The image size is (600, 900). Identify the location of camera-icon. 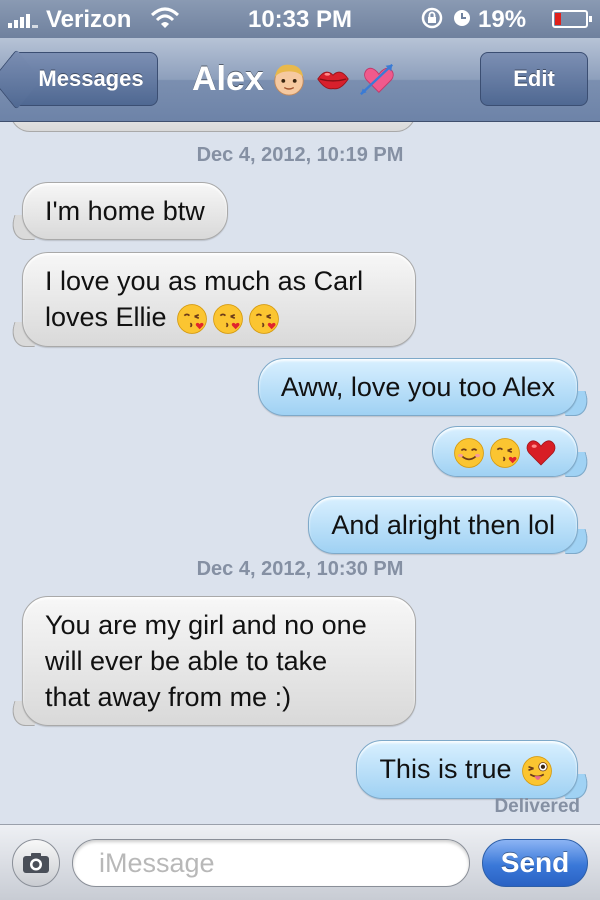
(36, 863).